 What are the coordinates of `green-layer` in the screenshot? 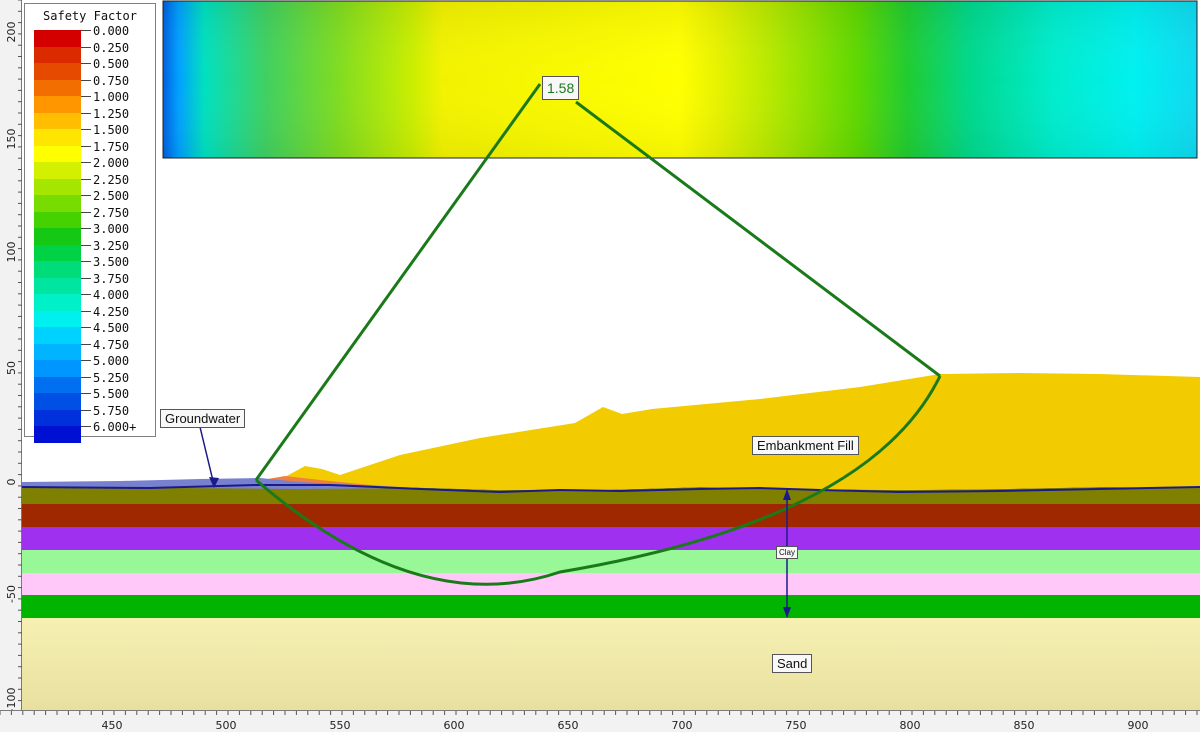 It's located at (611, 606).